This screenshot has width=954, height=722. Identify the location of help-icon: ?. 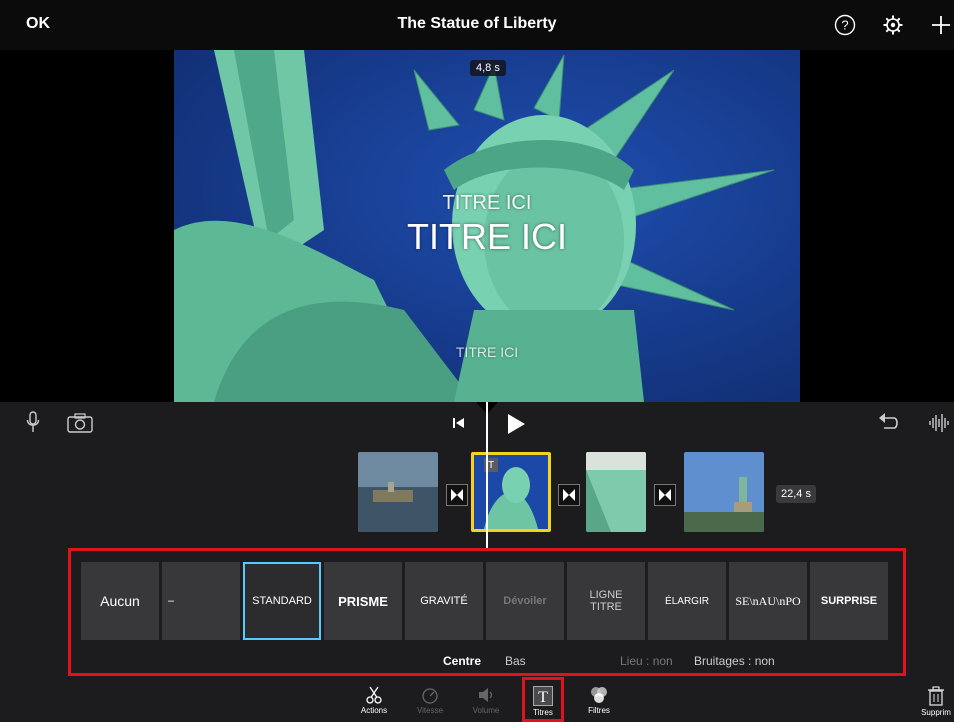
(845, 25).